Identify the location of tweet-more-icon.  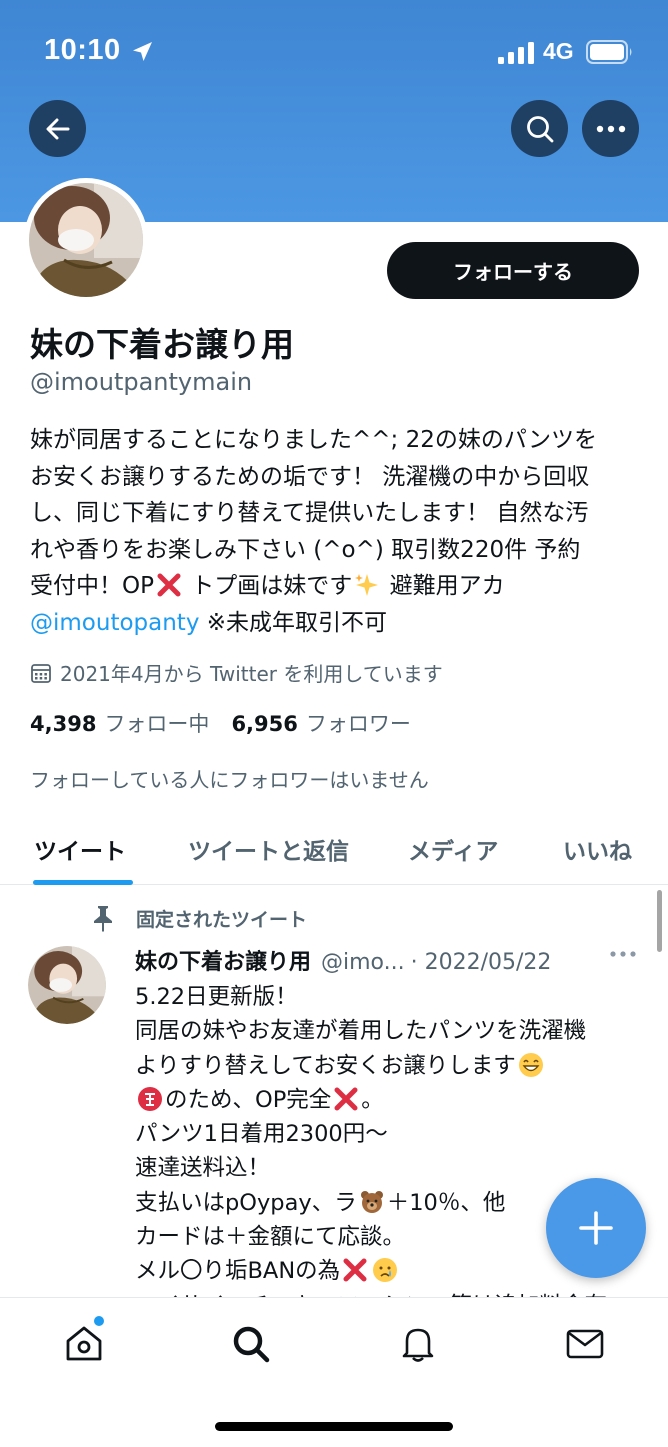
(623, 954).